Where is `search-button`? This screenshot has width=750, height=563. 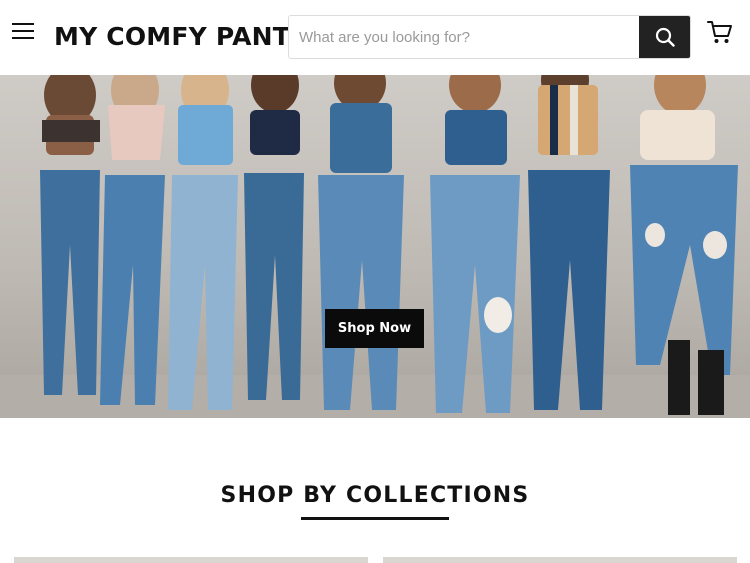 search-button is located at coordinates (664, 37).